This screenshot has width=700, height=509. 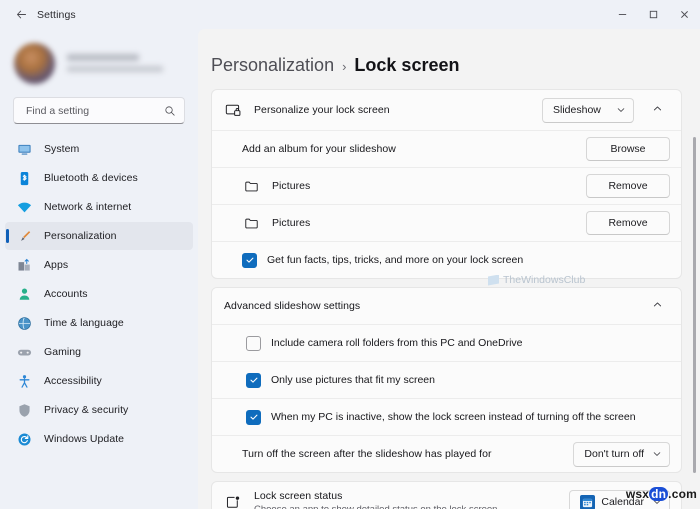 I want to click on sidebar-item-accounts: Accounts, so click(x=99, y=294).